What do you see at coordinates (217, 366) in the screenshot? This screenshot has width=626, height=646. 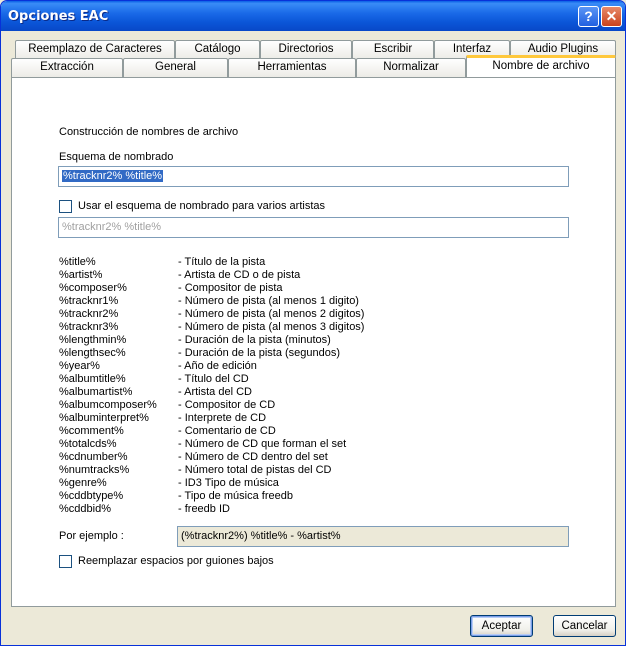 I see `variable-description: - Año de edición` at bounding box center [217, 366].